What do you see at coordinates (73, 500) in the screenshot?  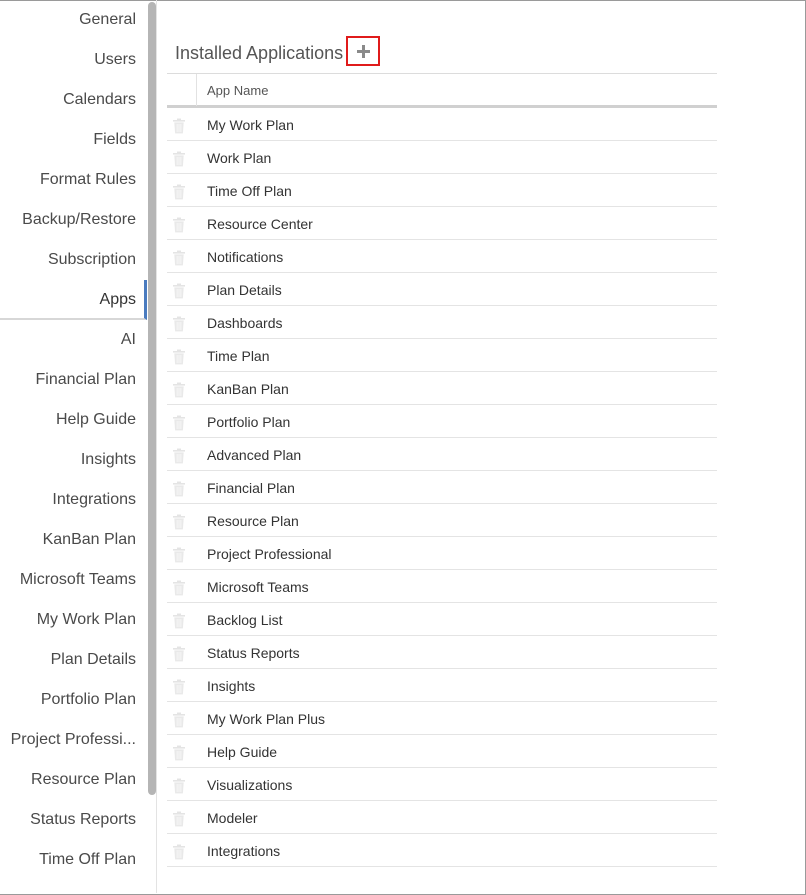 I see `sidebar-item-integrations: Integrations` at bounding box center [73, 500].